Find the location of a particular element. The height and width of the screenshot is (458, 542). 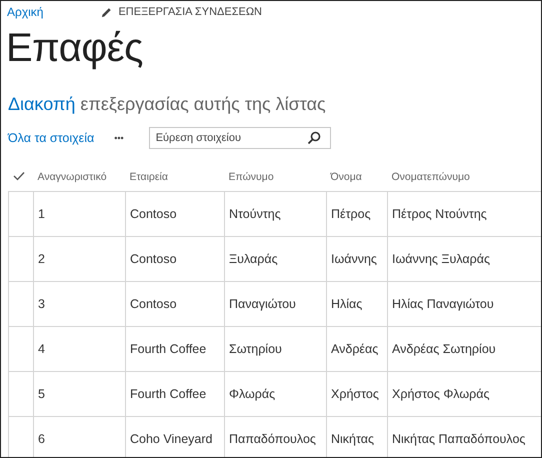

table-cell: 2 is located at coordinates (80, 259).